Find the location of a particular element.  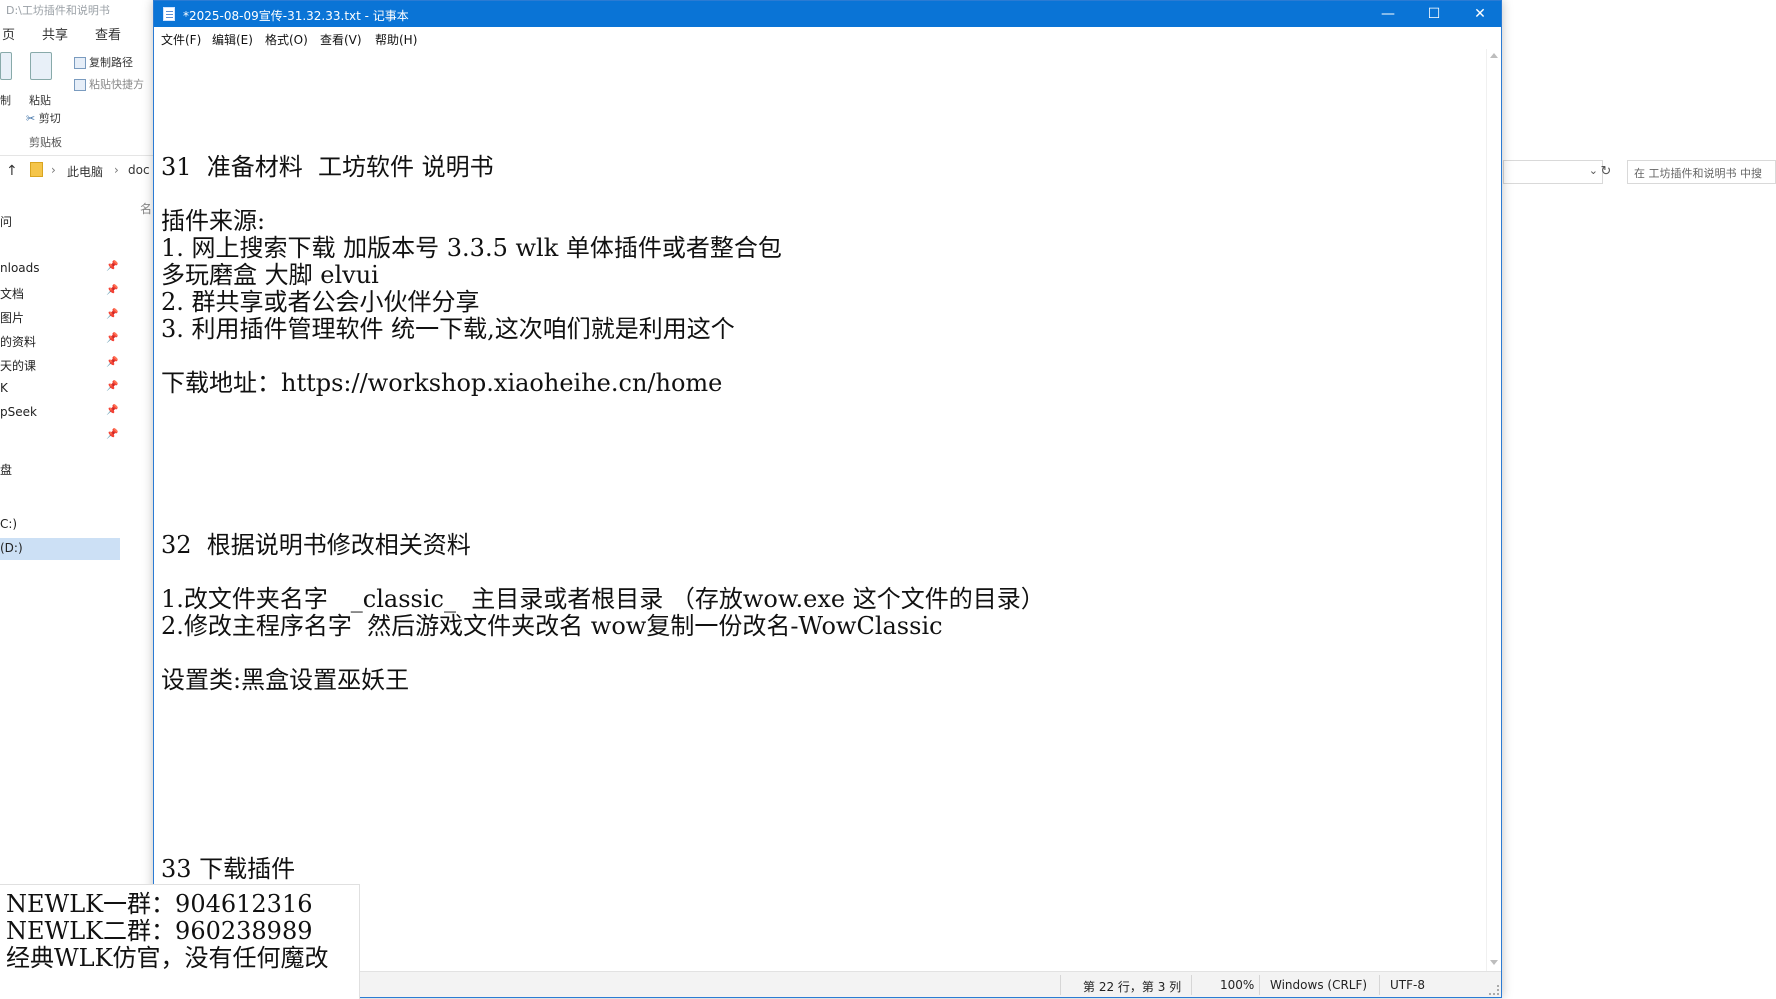

paste-icon is located at coordinates (41, 66).